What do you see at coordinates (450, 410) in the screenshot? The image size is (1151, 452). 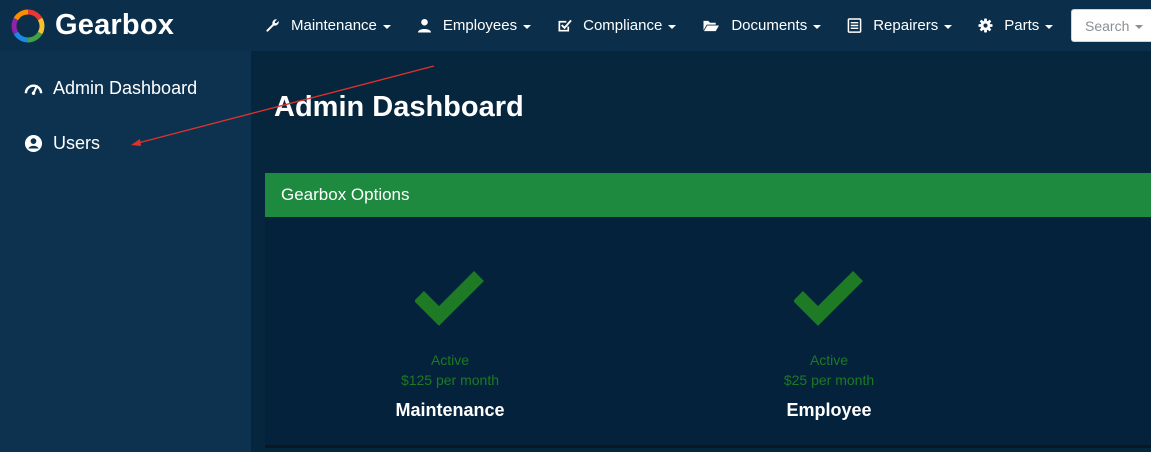 I see `option-name: Maintenance` at bounding box center [450, 410].